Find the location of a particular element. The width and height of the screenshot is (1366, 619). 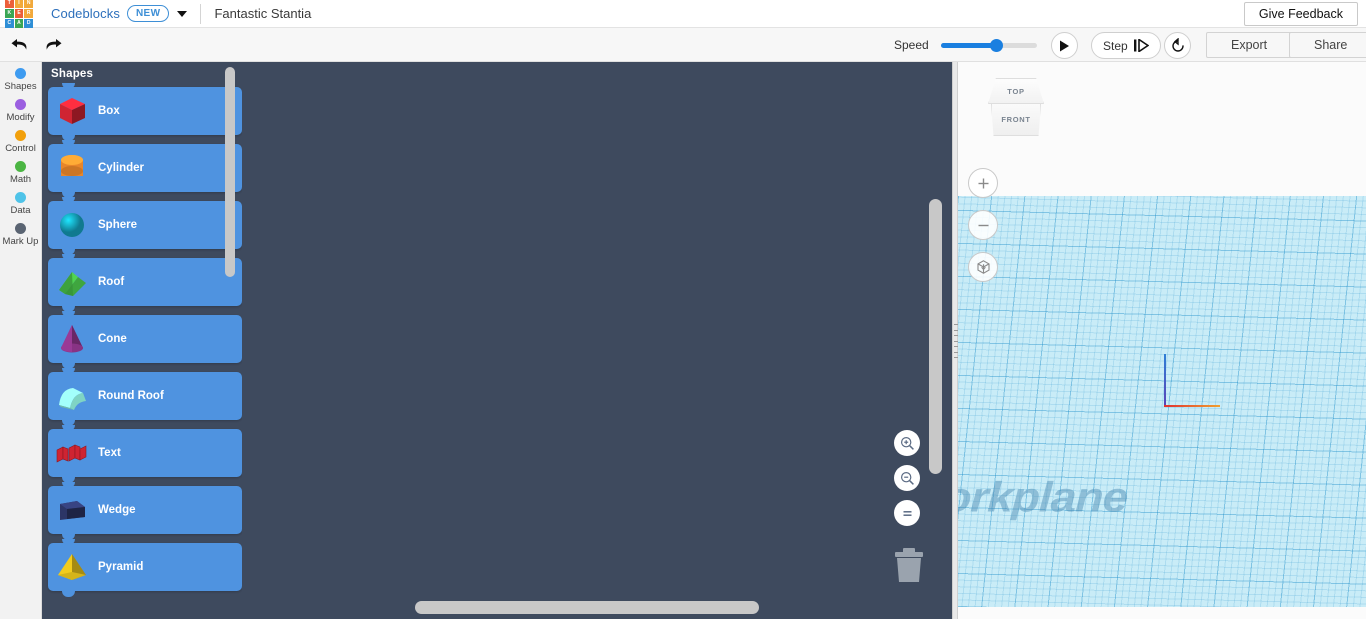

palette-block-label: Wedge is located at coordinates (117, 510).